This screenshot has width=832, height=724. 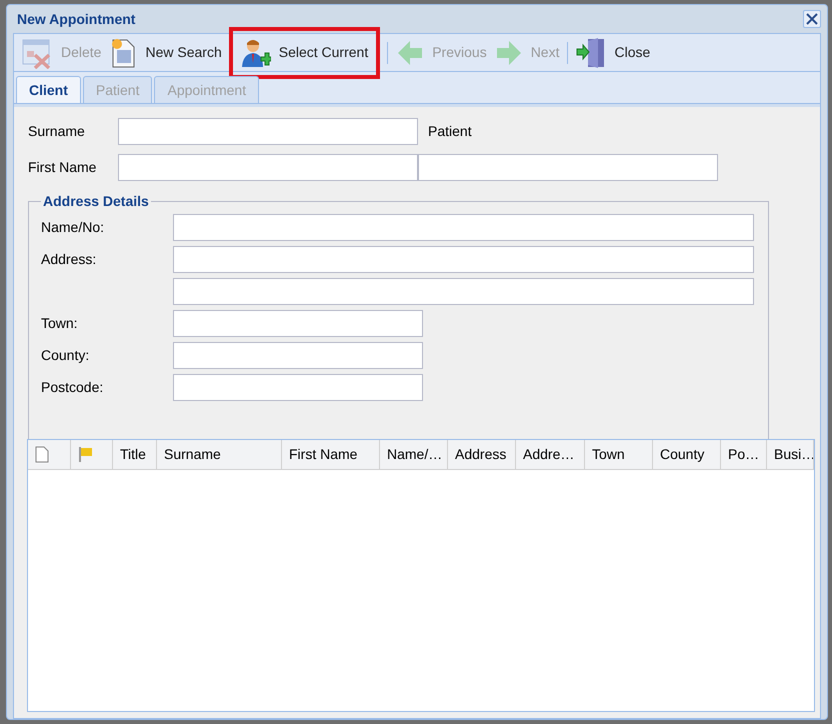 What do you see at coordinates (268, 131) in the screenshot?
I see `surname-field` at bounding box center [268, 131].